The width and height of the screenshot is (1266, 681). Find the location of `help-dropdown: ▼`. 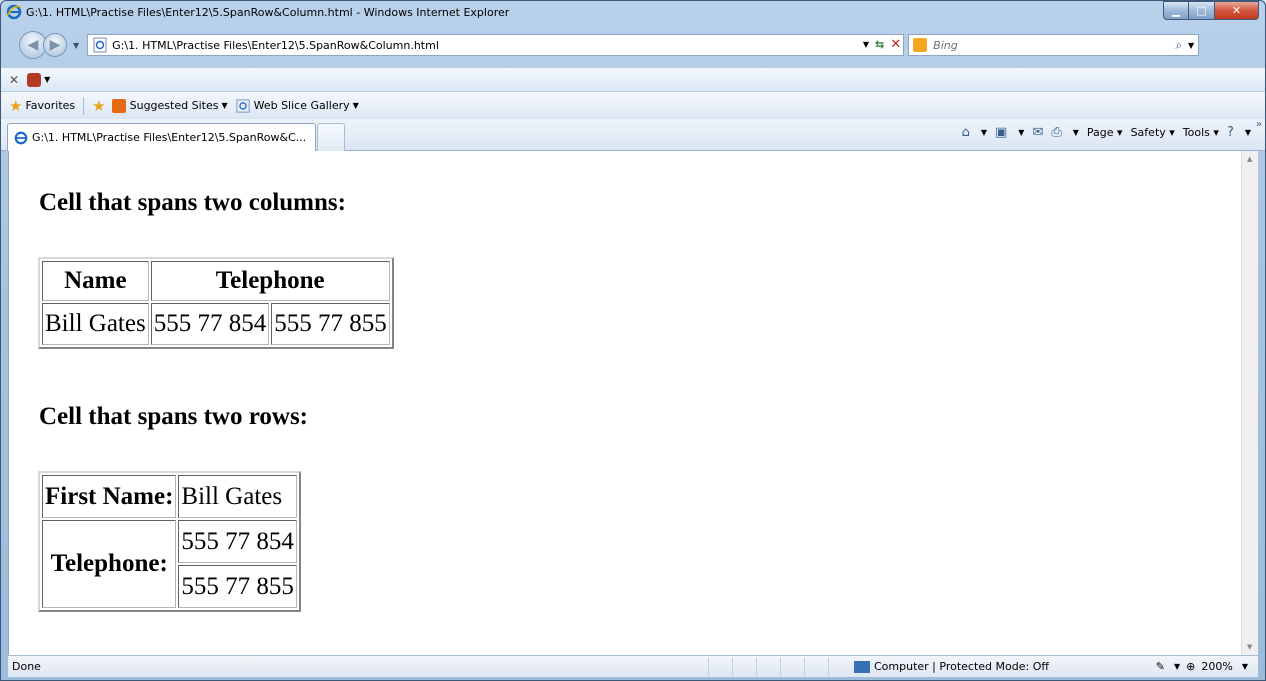

help-dropdown: ▼ is located at coordinates (1248, 132).